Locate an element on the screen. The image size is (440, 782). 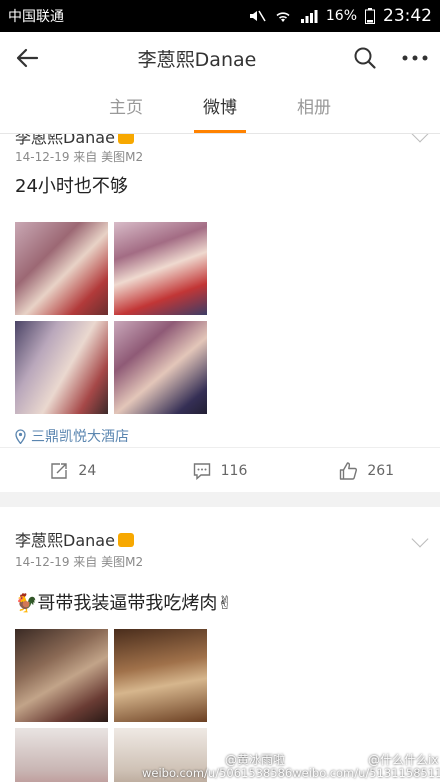
profile-tabs: 主页 微博 相册 is located at coordinates (220, 109).